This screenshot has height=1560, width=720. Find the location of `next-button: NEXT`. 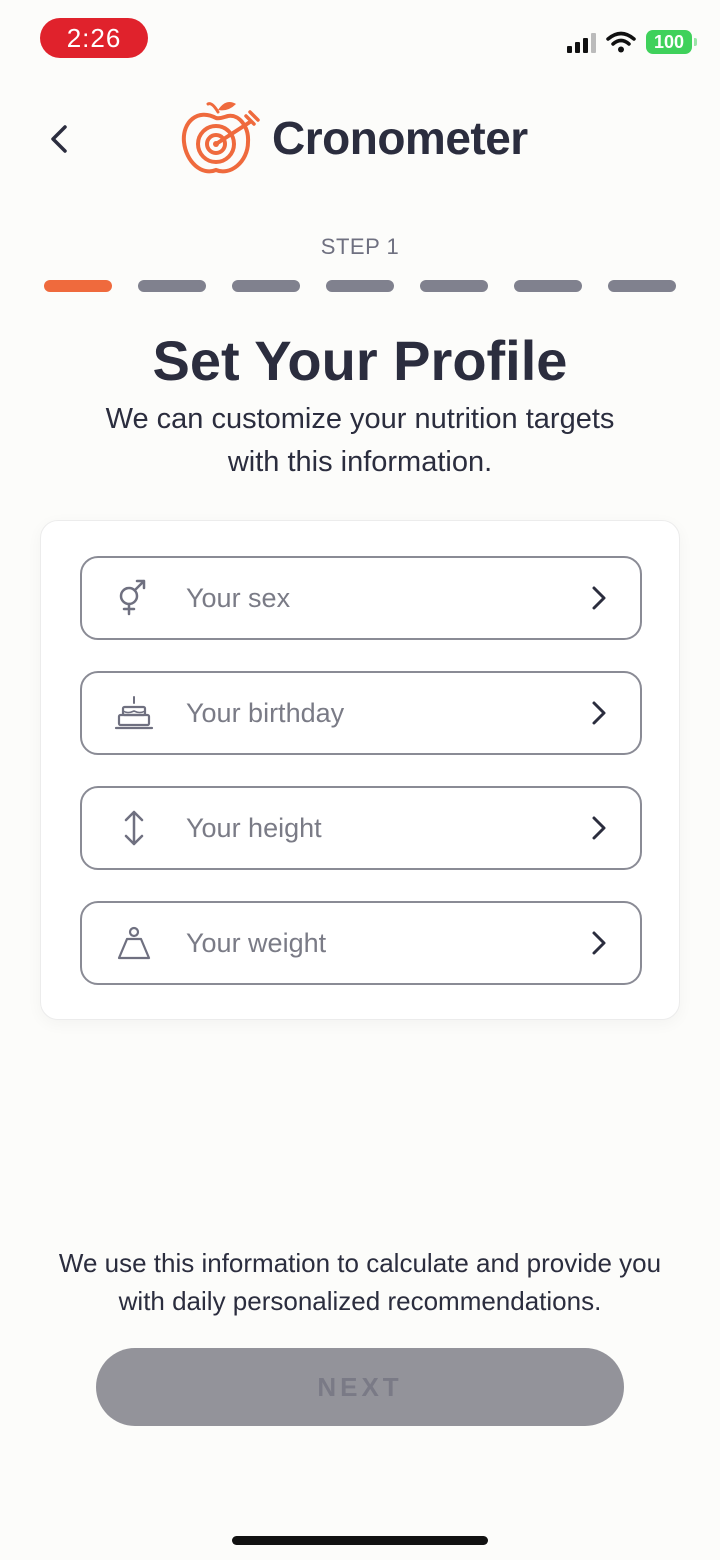

next-button: NEXT is located at coordinates (360, 1387).